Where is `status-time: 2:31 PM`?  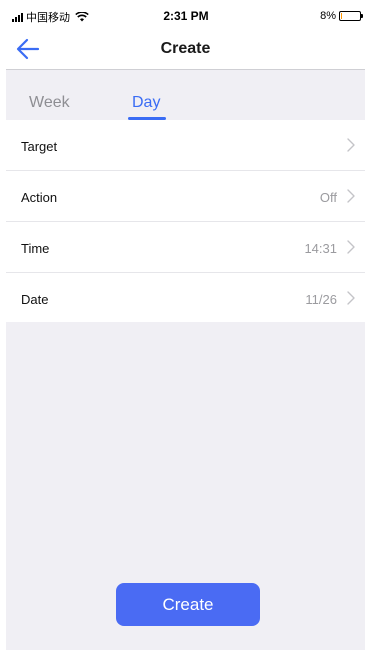
status-time: 2:31 PM is located at coordinates (186, 16).